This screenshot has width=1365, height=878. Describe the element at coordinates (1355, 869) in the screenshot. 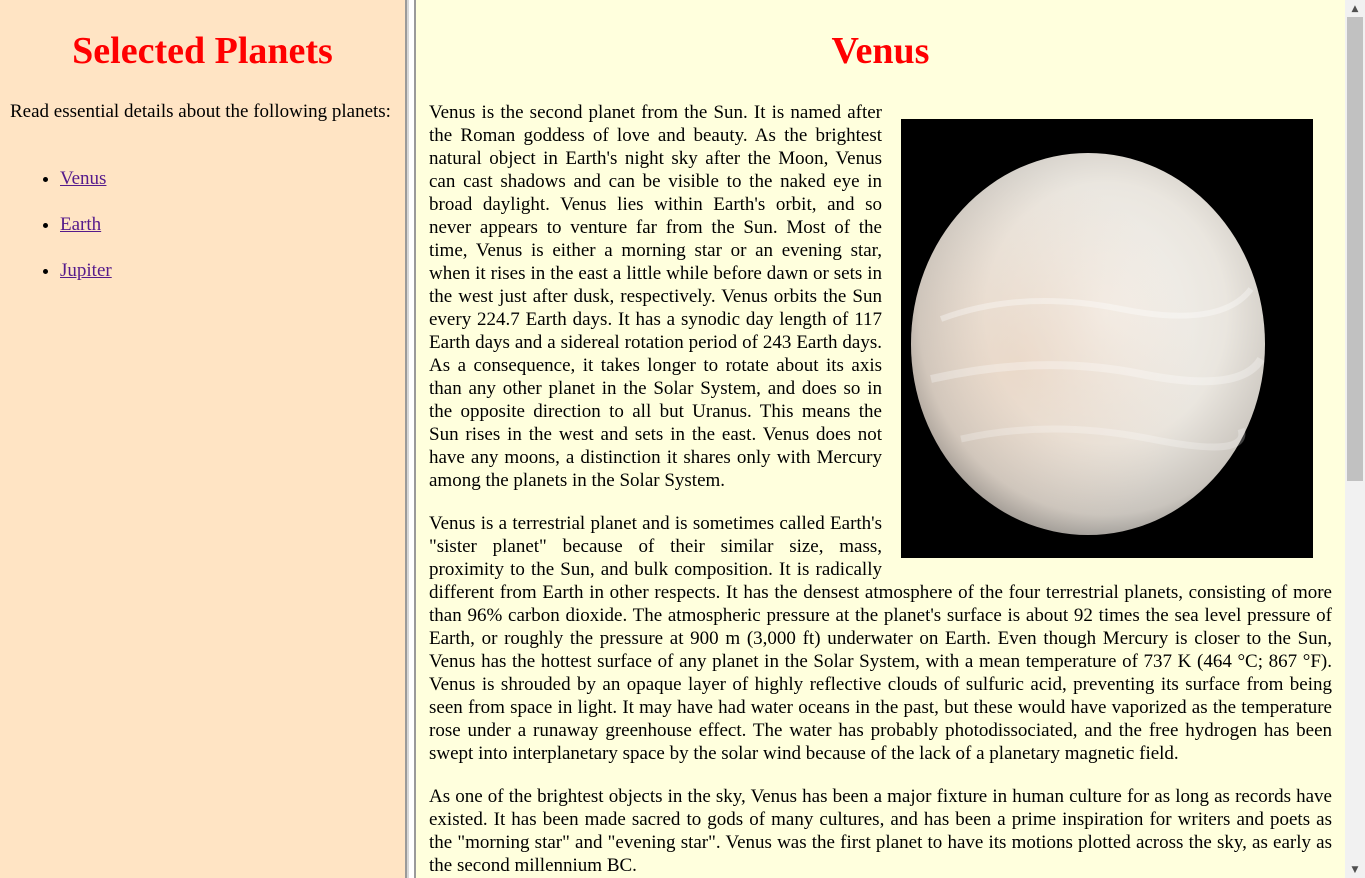

I see `triangle-down-icon: ▼` at that location.